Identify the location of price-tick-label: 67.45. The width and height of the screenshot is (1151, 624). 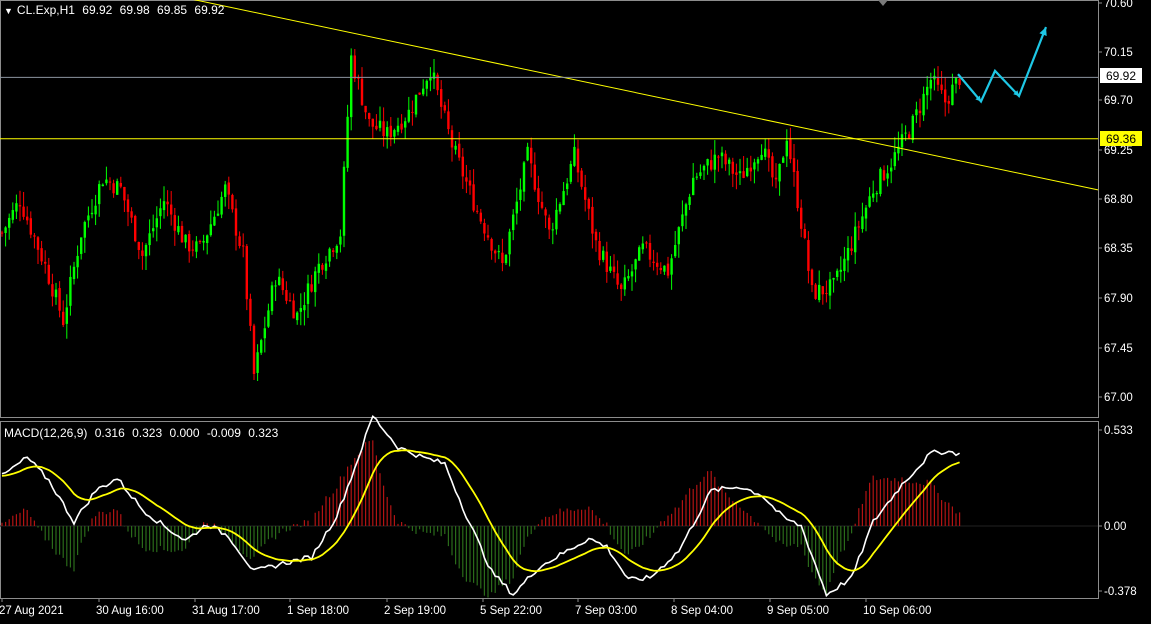
(1118, 349).